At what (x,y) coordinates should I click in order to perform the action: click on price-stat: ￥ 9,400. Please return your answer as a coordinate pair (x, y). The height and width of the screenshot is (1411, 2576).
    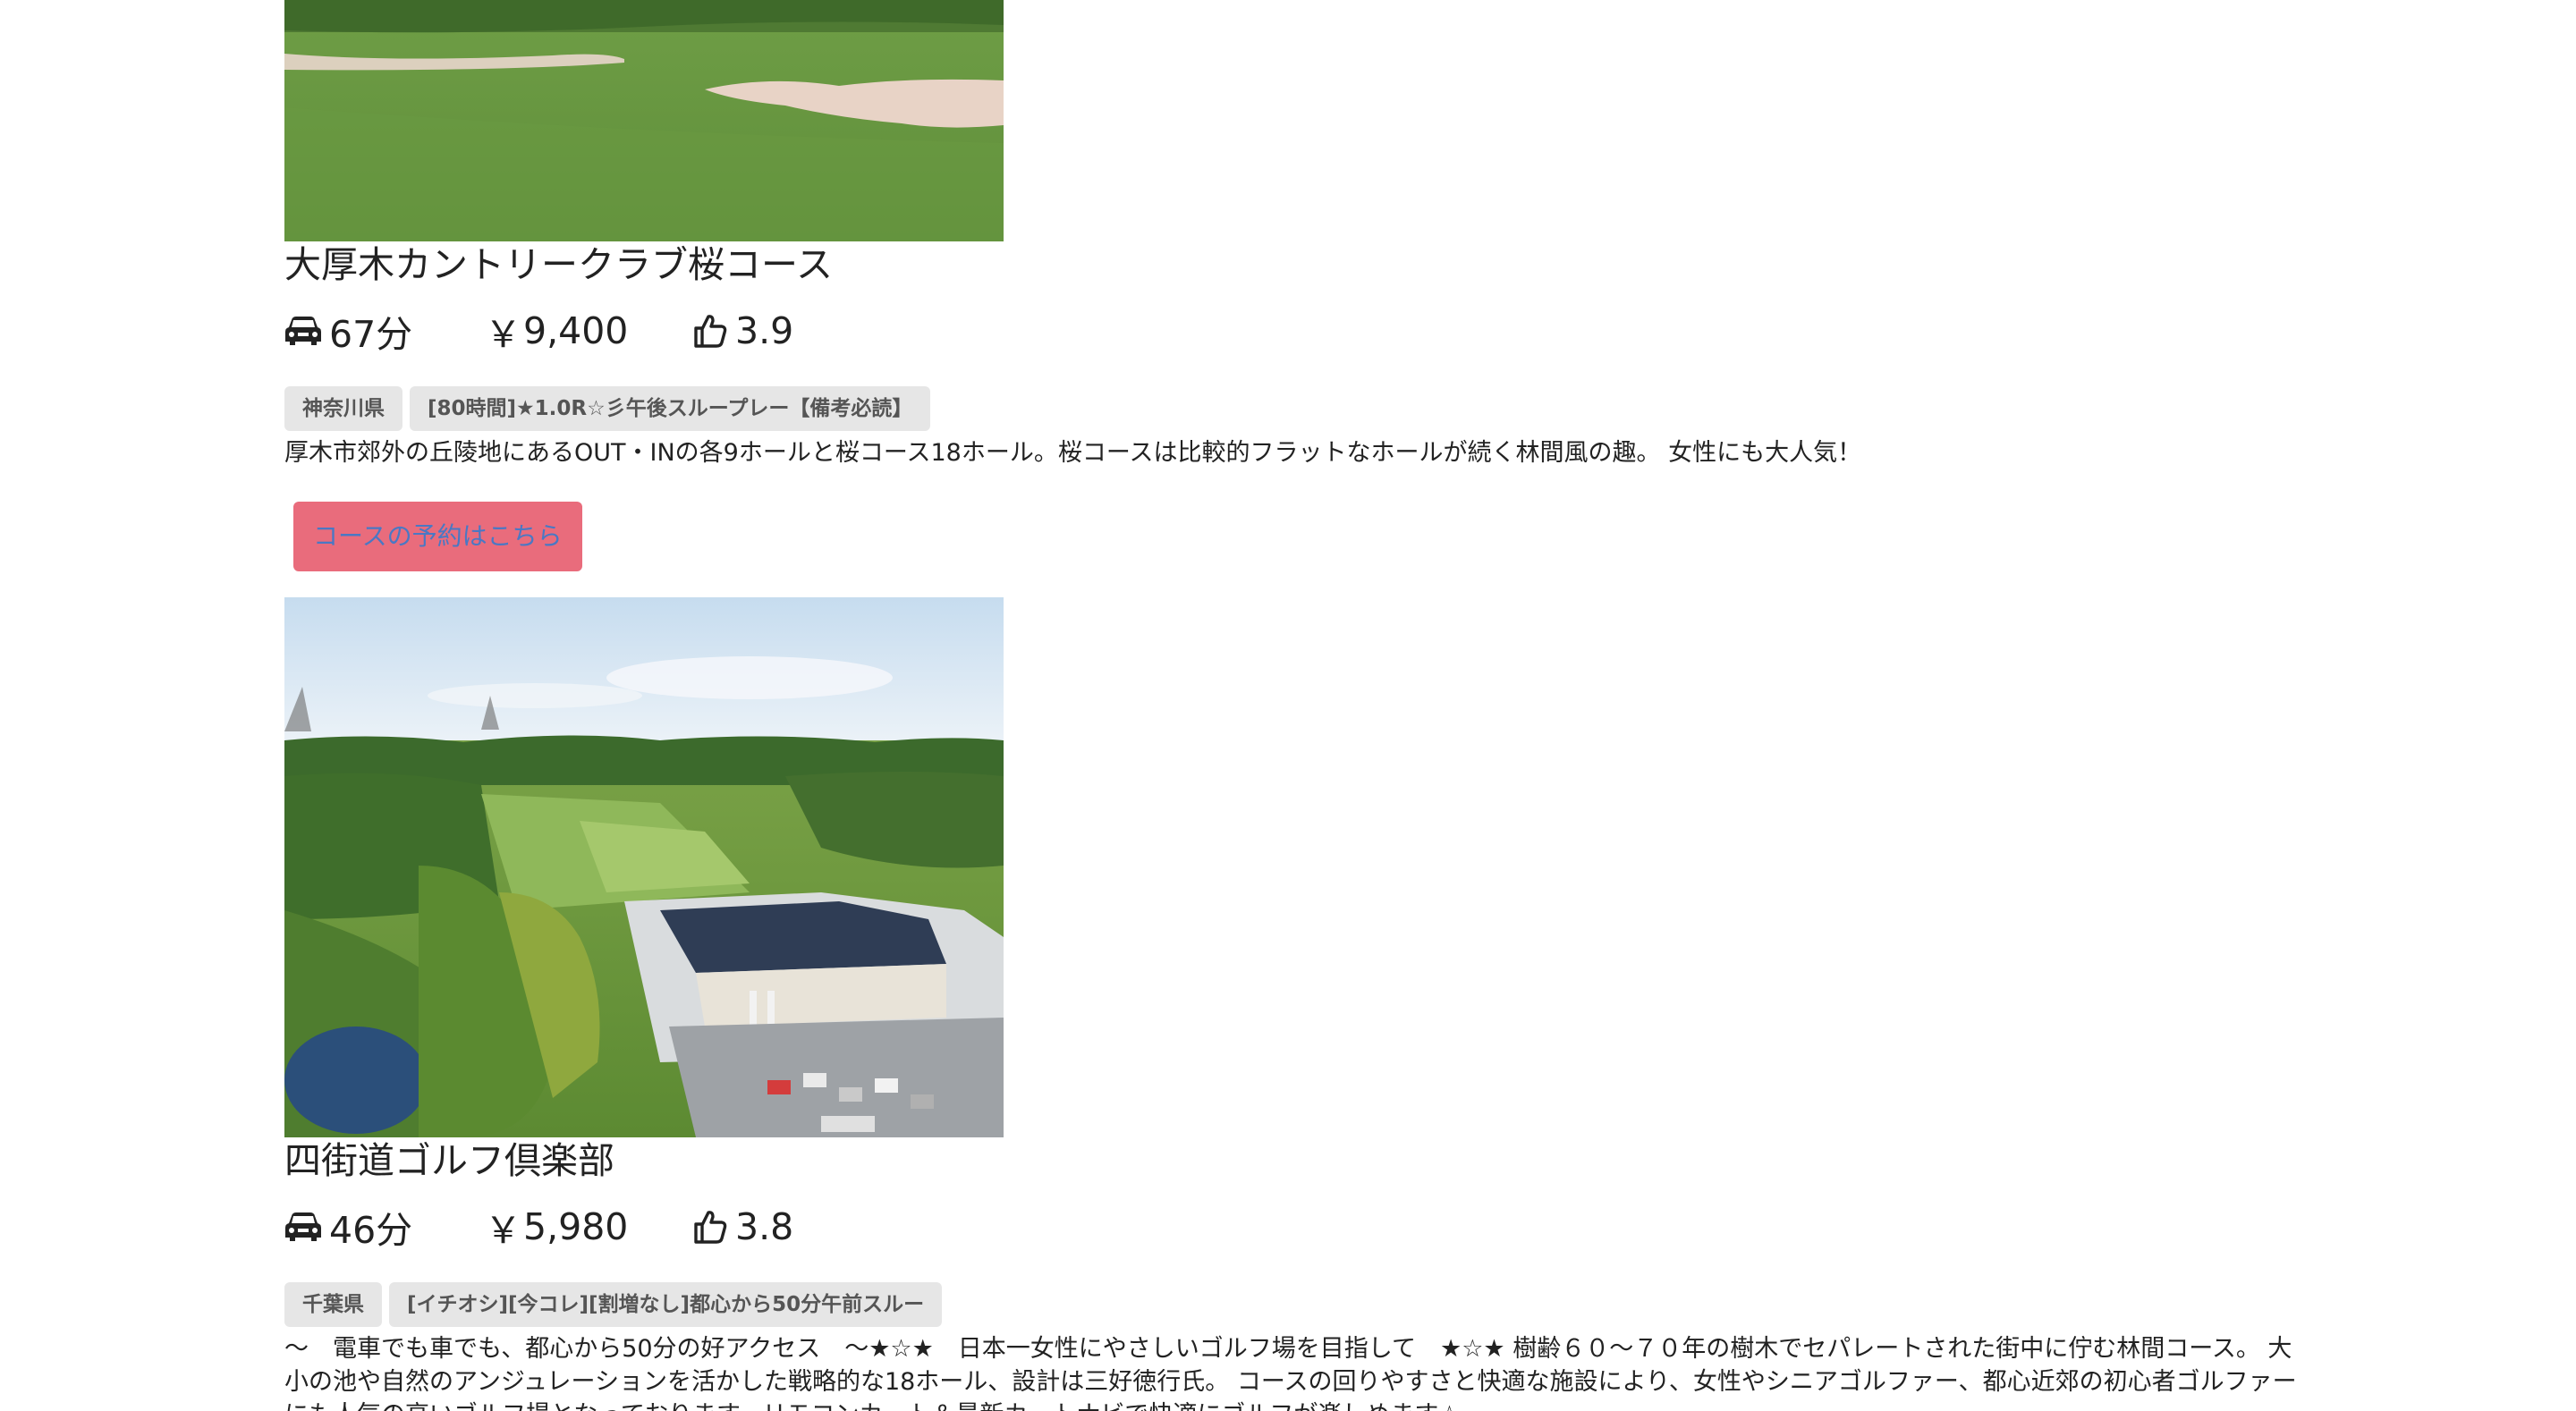
    Looking at the image, I should click on (588, 331).